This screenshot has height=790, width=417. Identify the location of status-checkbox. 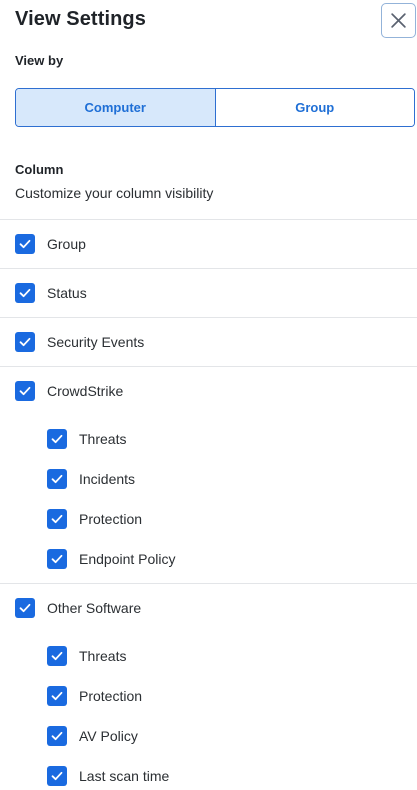
(25, 293).